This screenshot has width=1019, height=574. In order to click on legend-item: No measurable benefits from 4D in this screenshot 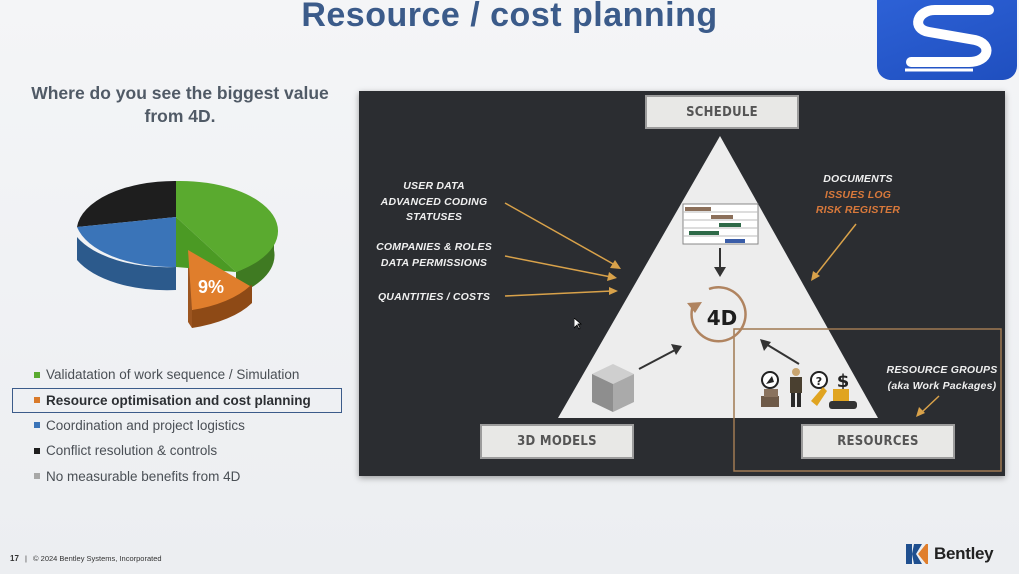, I will do `click(177, 477)`.